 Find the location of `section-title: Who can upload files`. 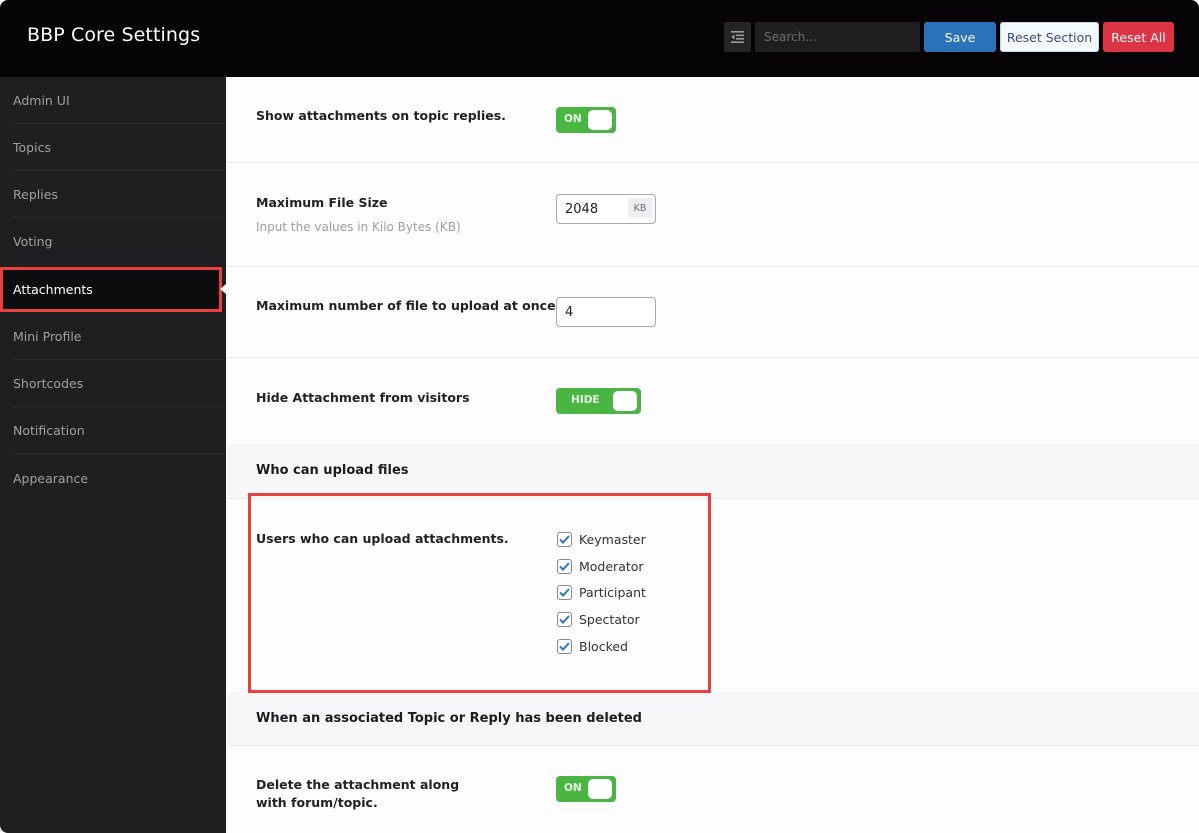

section-title: Who can upload files is located at coordinates (332, 470).